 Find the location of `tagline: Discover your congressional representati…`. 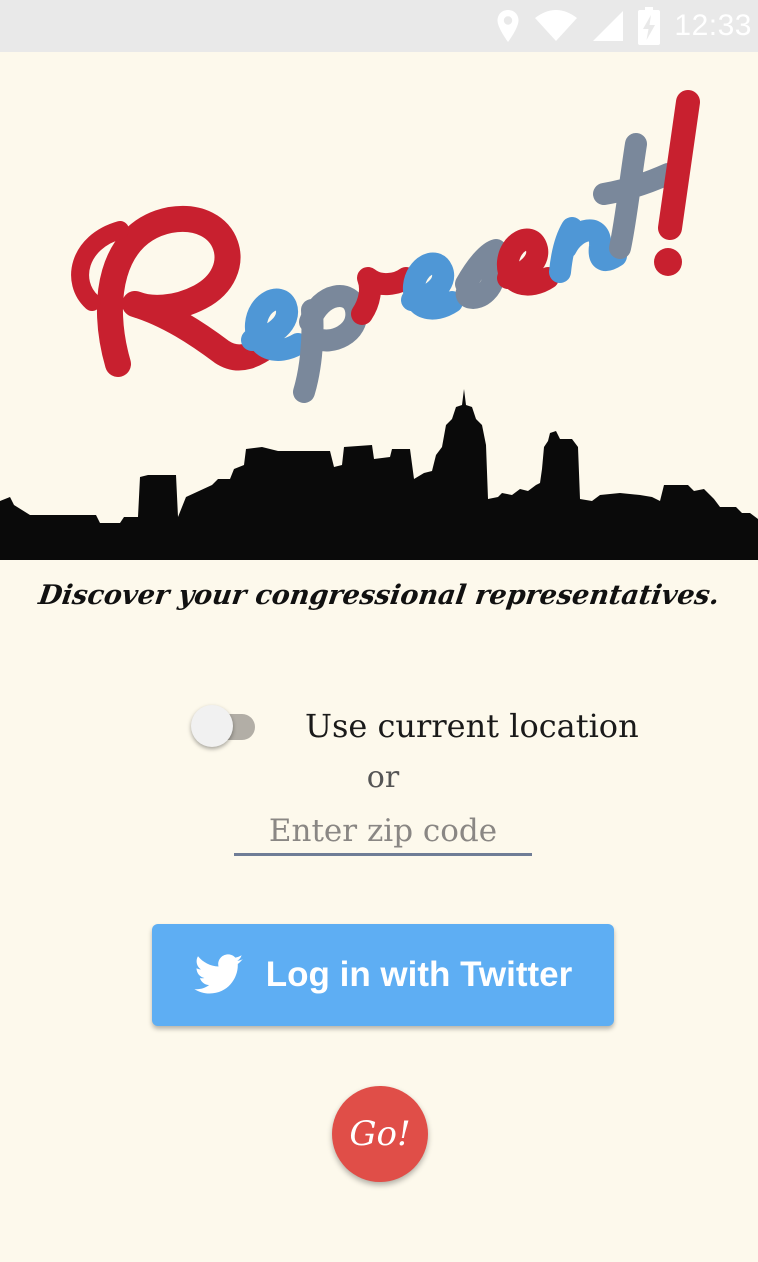

tagline: Discover your congressional representati… is located at coordinates (379, 595).